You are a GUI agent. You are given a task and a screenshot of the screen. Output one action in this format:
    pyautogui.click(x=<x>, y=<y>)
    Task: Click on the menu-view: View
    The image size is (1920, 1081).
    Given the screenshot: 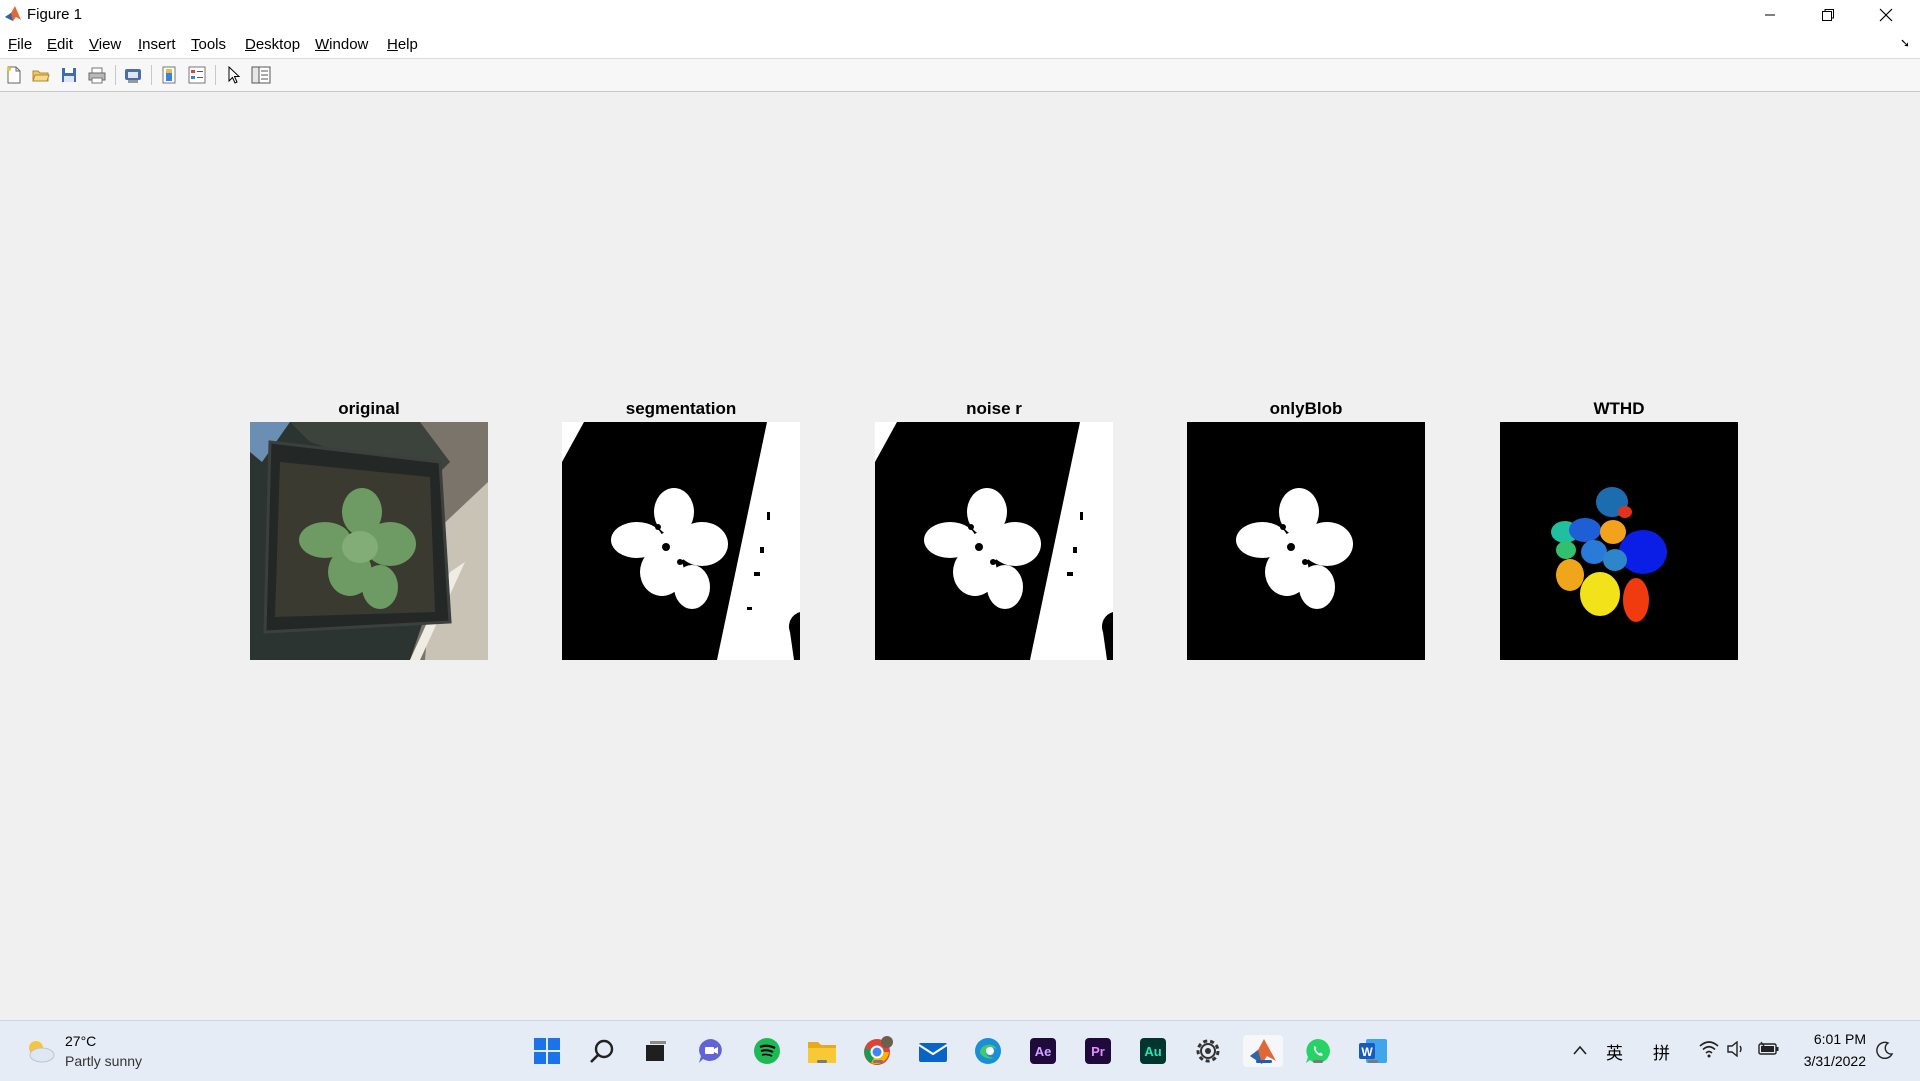 What is the action you would take?
    pyautogui.click(x=105, y=44)
    